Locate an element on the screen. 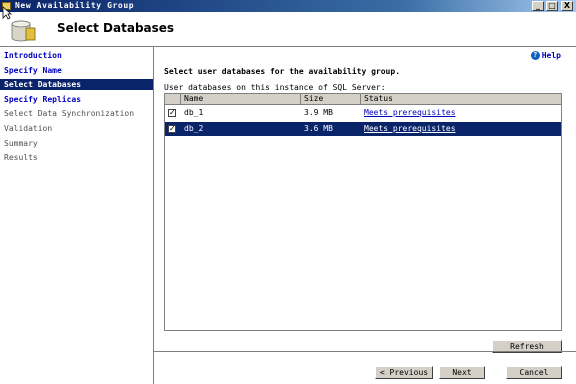  db-name: db_2 is located at coordinates (194, 128).